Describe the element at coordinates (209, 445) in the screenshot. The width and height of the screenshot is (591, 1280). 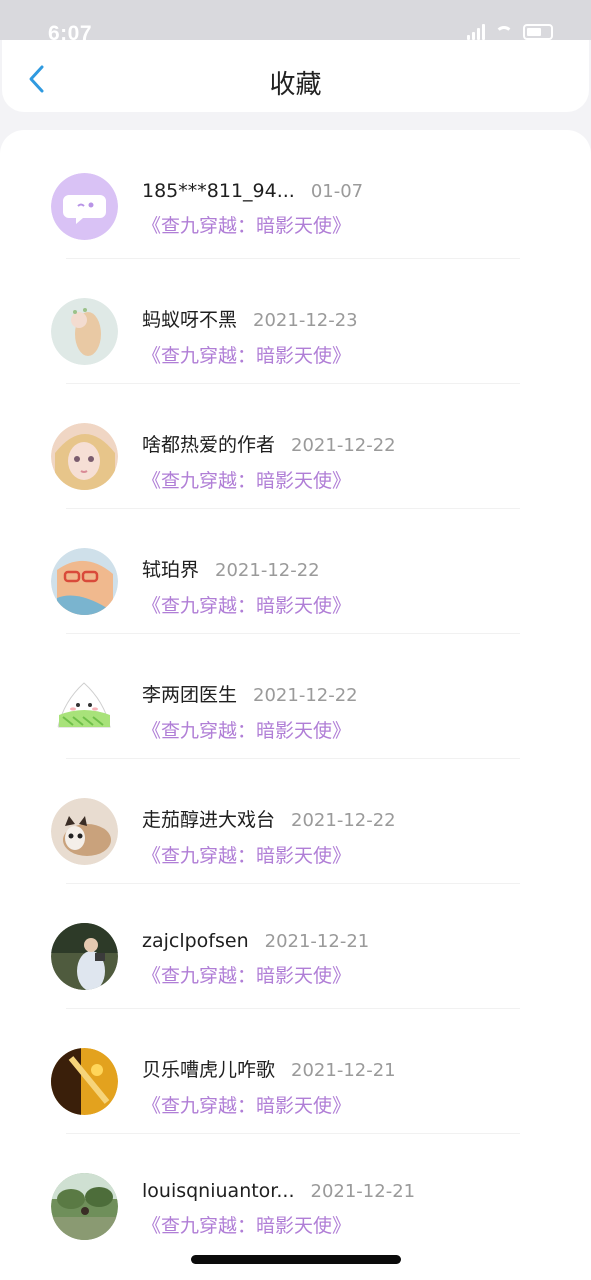
I see `user-name: 啥都热爱的作者` at that location.